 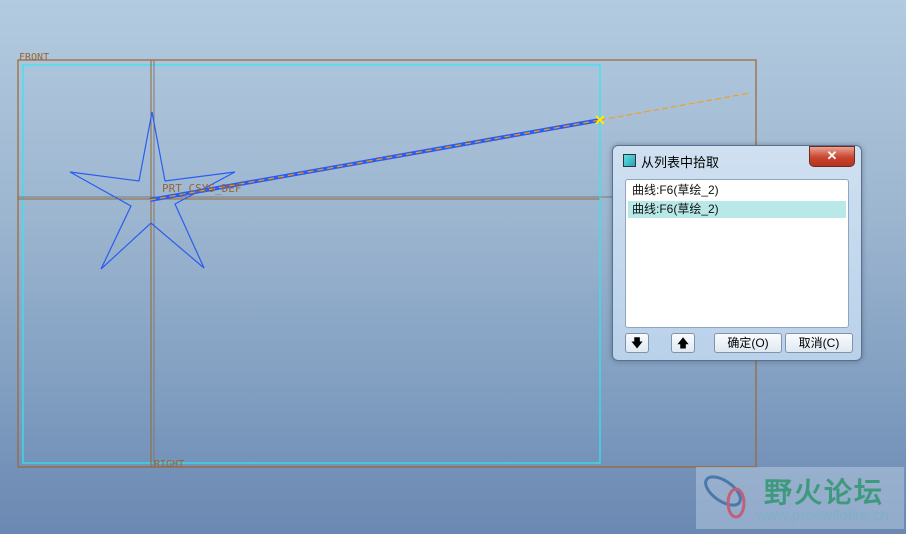 I want to click on move-down-button: 🡇, so click(x=637, y=343).